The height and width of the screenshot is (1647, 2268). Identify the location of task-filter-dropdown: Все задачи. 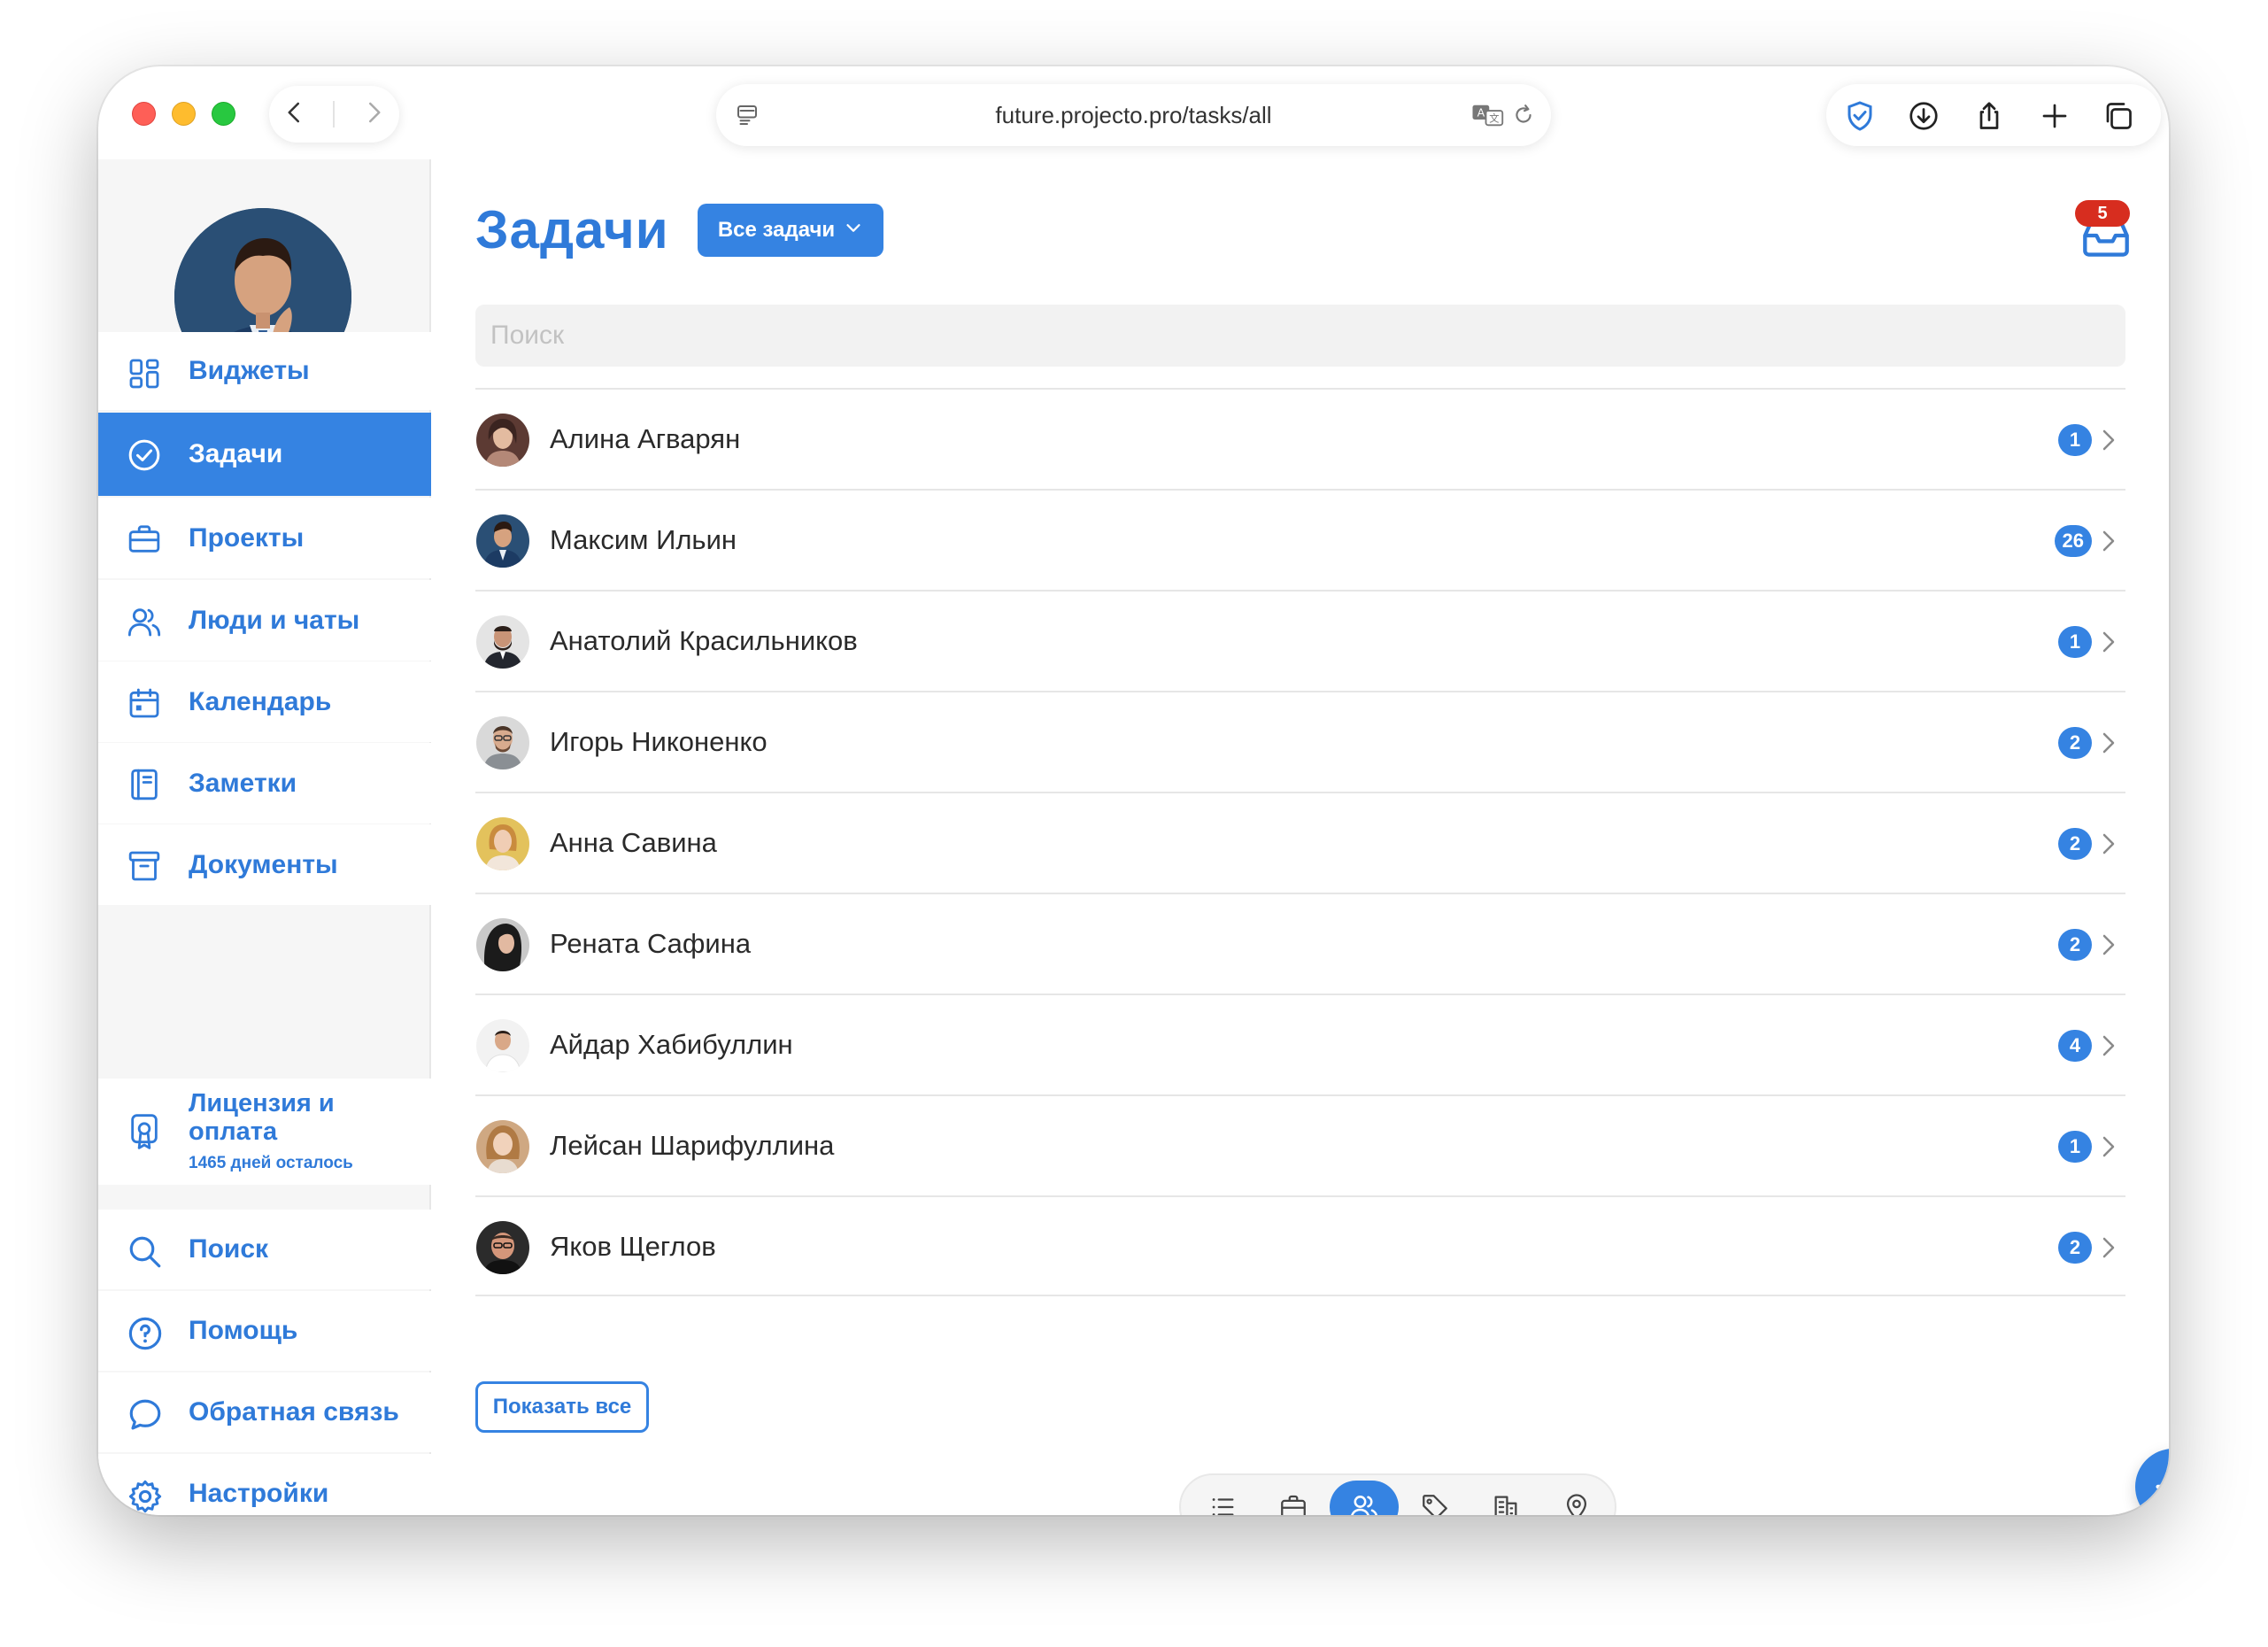
(790, 230).